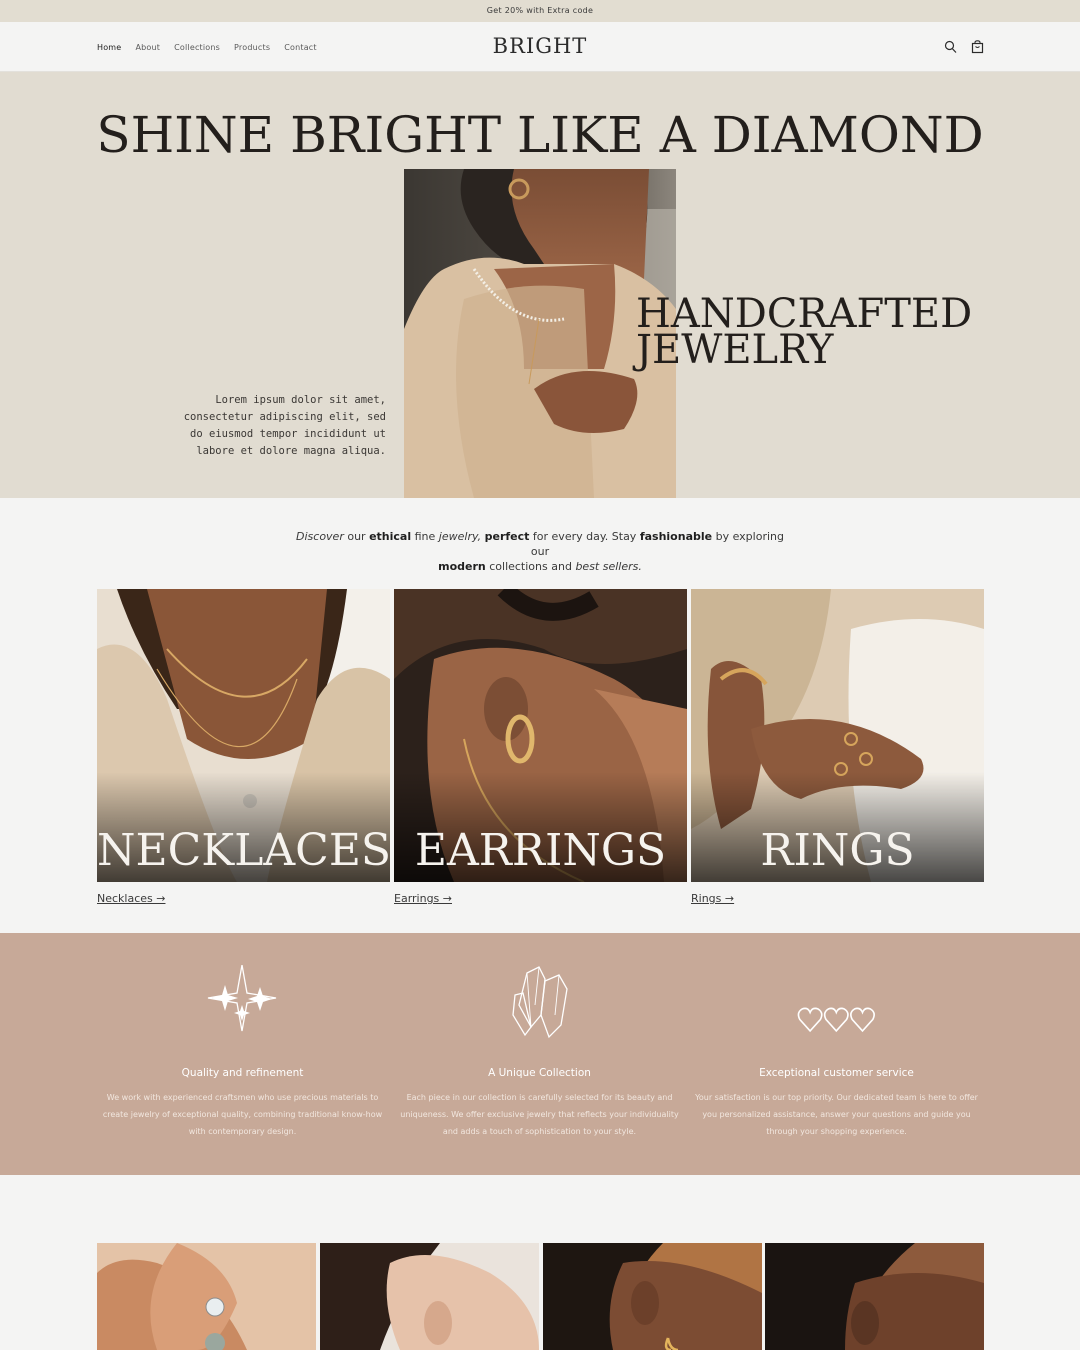 Image resolution: width=1080 pixels, height=1350 pixels. Describe the element at coordinates (964, 46) in the screenshot. I see `header-icons` at that location.